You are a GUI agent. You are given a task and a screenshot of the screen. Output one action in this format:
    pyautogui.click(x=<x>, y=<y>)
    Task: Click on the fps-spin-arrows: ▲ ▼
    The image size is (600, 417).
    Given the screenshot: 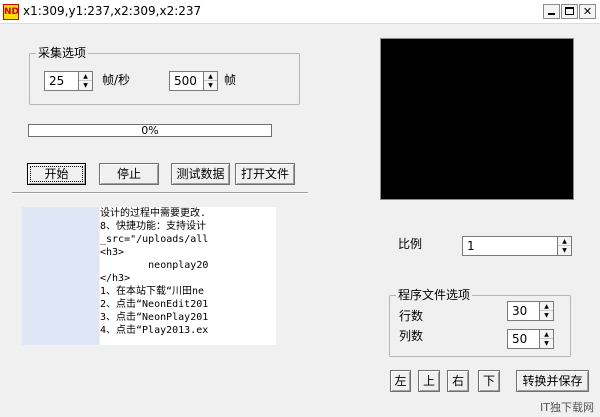 What is the action you would take?
    pyautogui.click(x=85, y=81)
    